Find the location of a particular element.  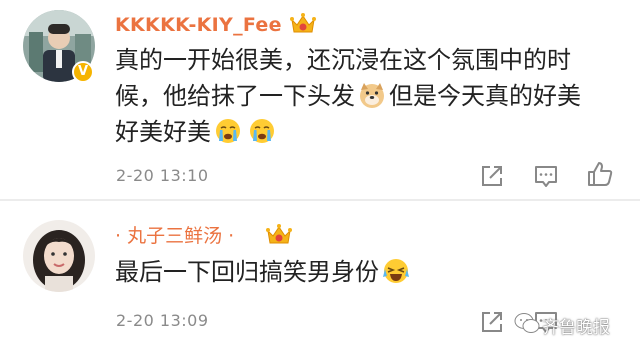

comment-text-line: 最后一下回归搞笑男身份 is located at coordinates (372, 272).